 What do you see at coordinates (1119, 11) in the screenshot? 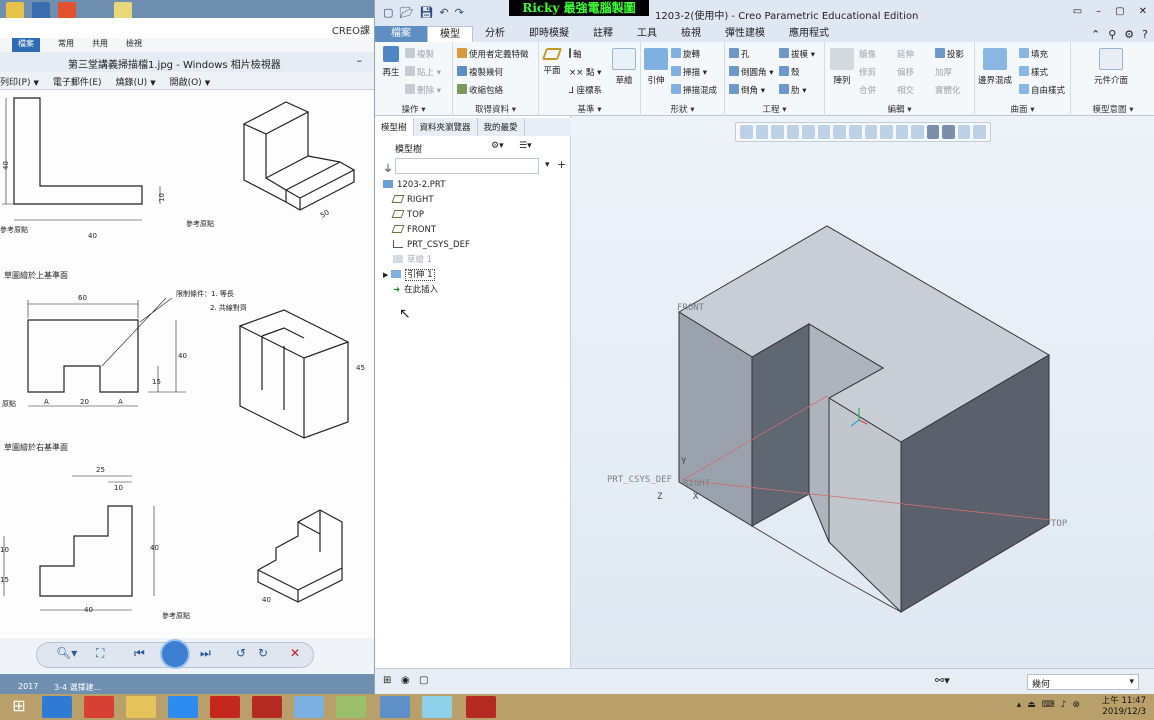
I see `maximize-icon: ▢` at bounding box center [1119, 11].